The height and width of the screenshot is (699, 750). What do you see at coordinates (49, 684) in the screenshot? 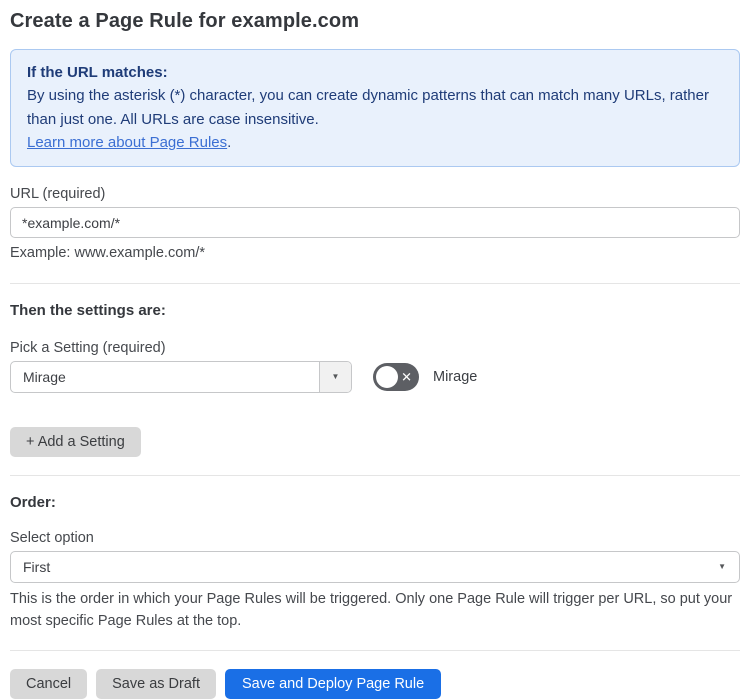
I see `cancel-button: Cancel` at bounding box center [49, 684].